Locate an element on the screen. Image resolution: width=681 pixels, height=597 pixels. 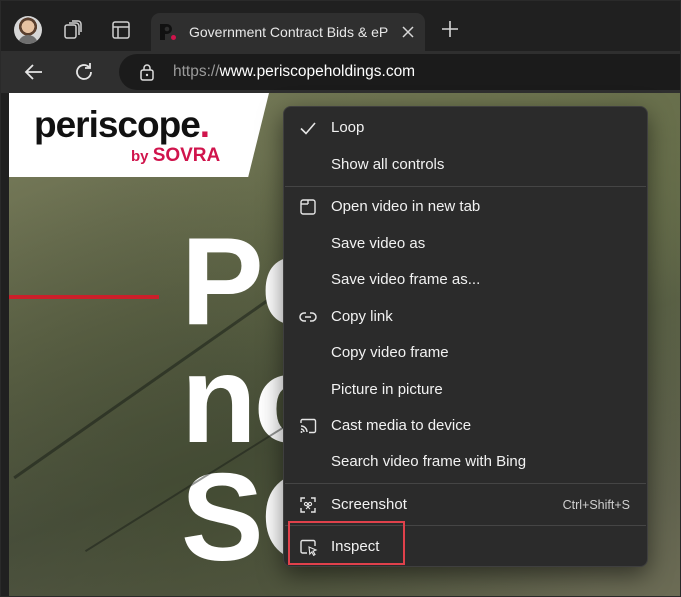
screenshot-icon is located at coordinates (308, 505).